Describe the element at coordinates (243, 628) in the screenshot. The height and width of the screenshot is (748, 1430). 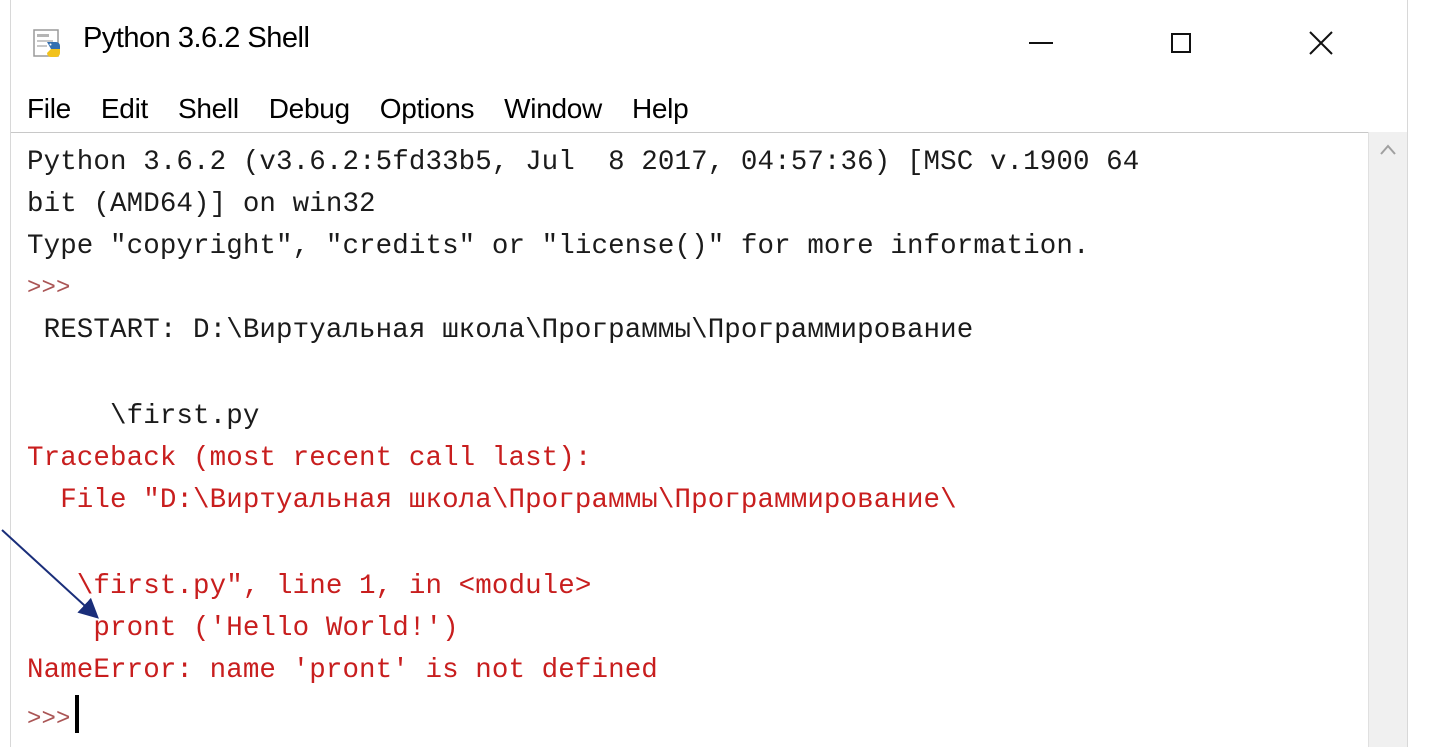
I see `traceback-line: pront ('Hello World!')` at that location.